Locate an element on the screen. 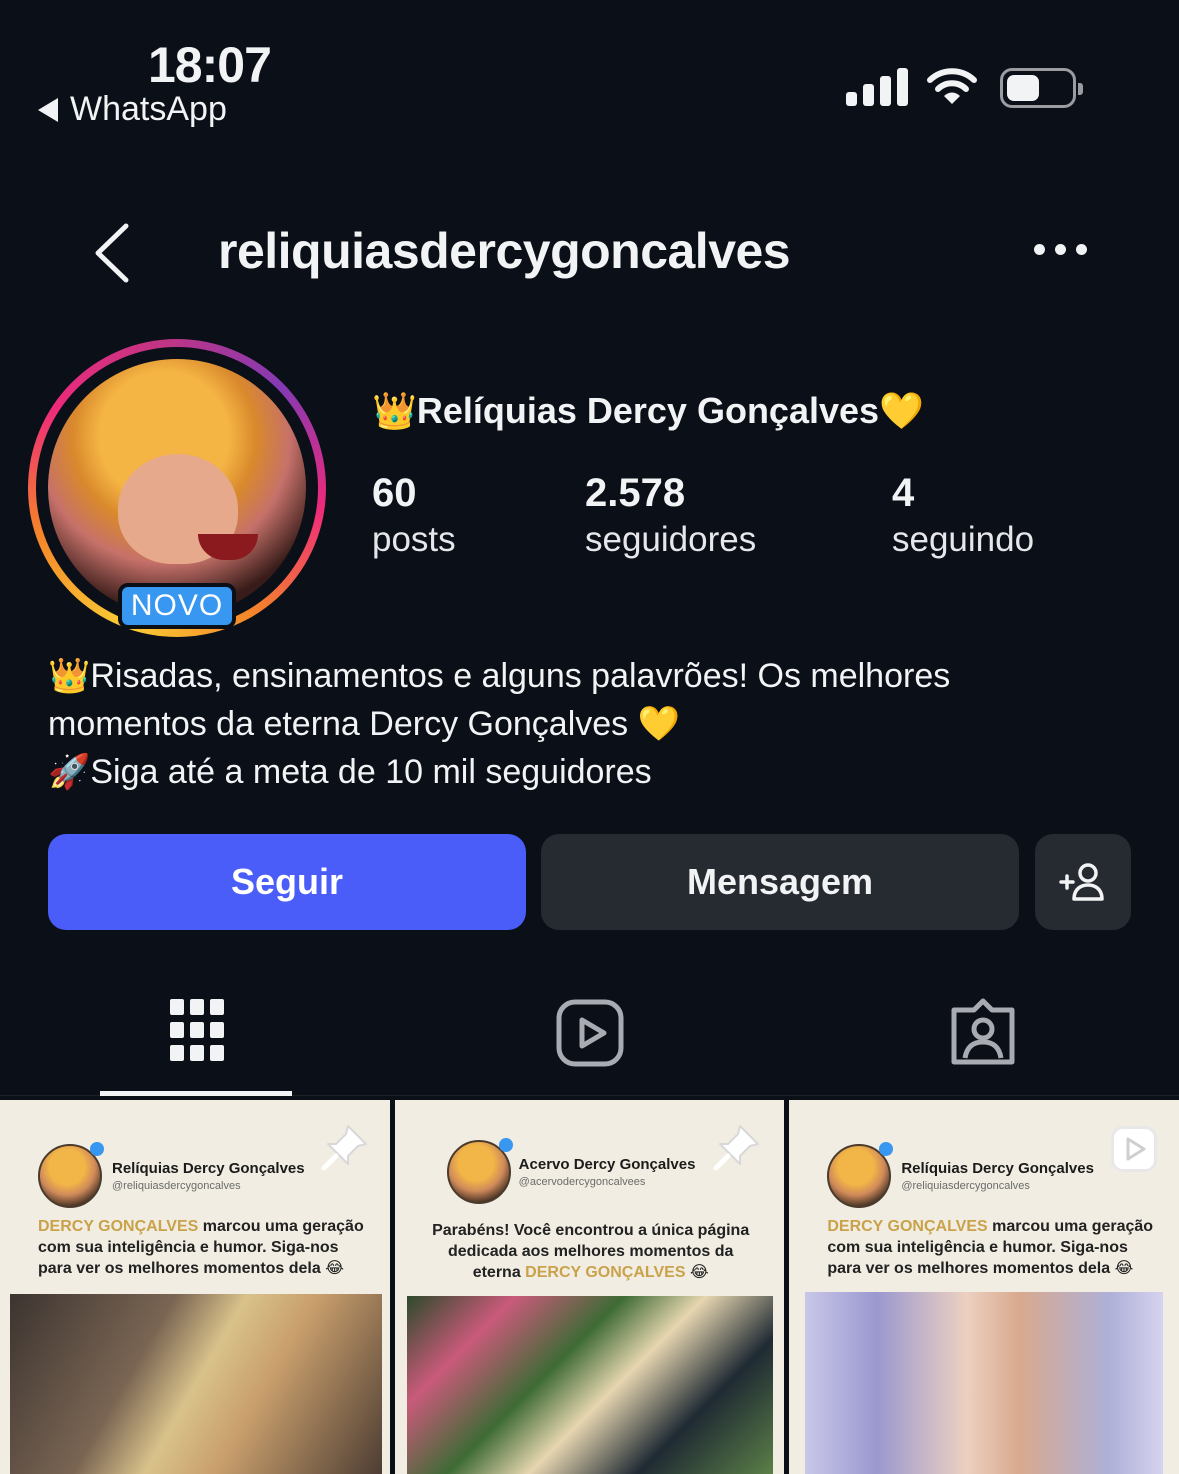 The image size is (1179, 1474). stat-following: 4 seguindo is located at coordinates (963, 517).